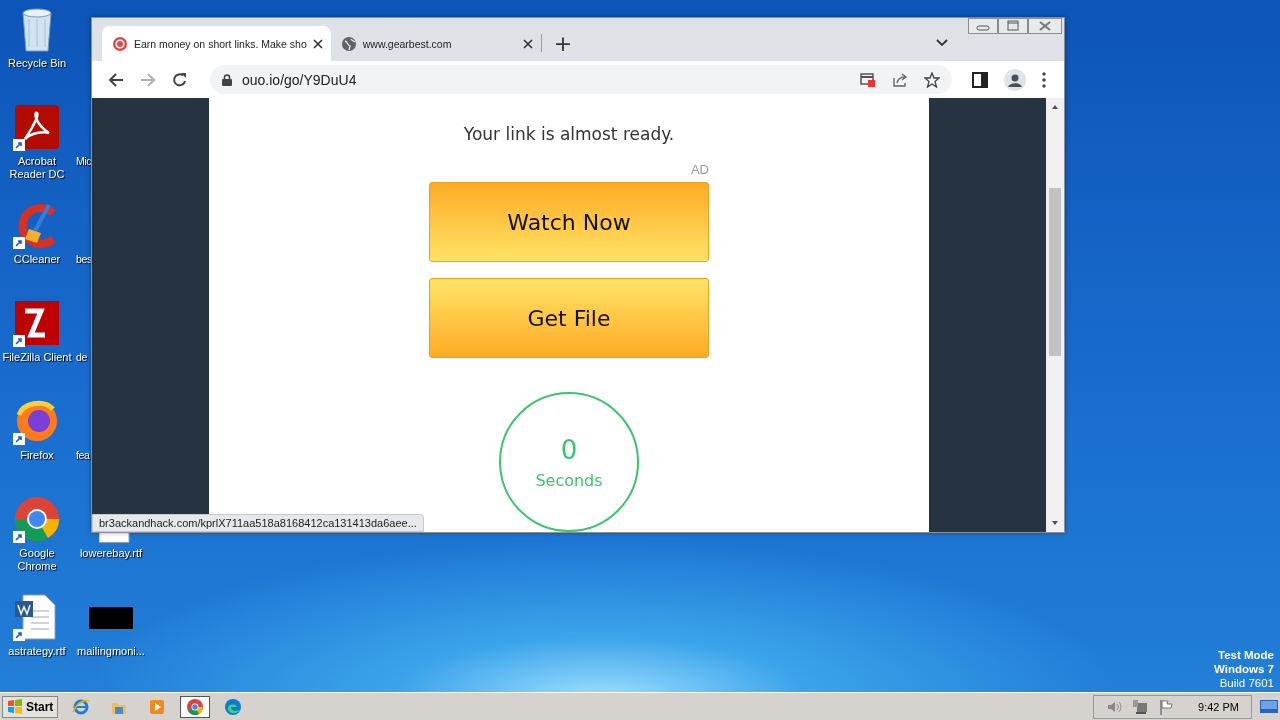 The width and height of the screenshot is (1280, 720). What do you see at coordinates (1269, 706) in the screenshot?
I see `show-desktop-icon` at bounding box center [1269, 706].